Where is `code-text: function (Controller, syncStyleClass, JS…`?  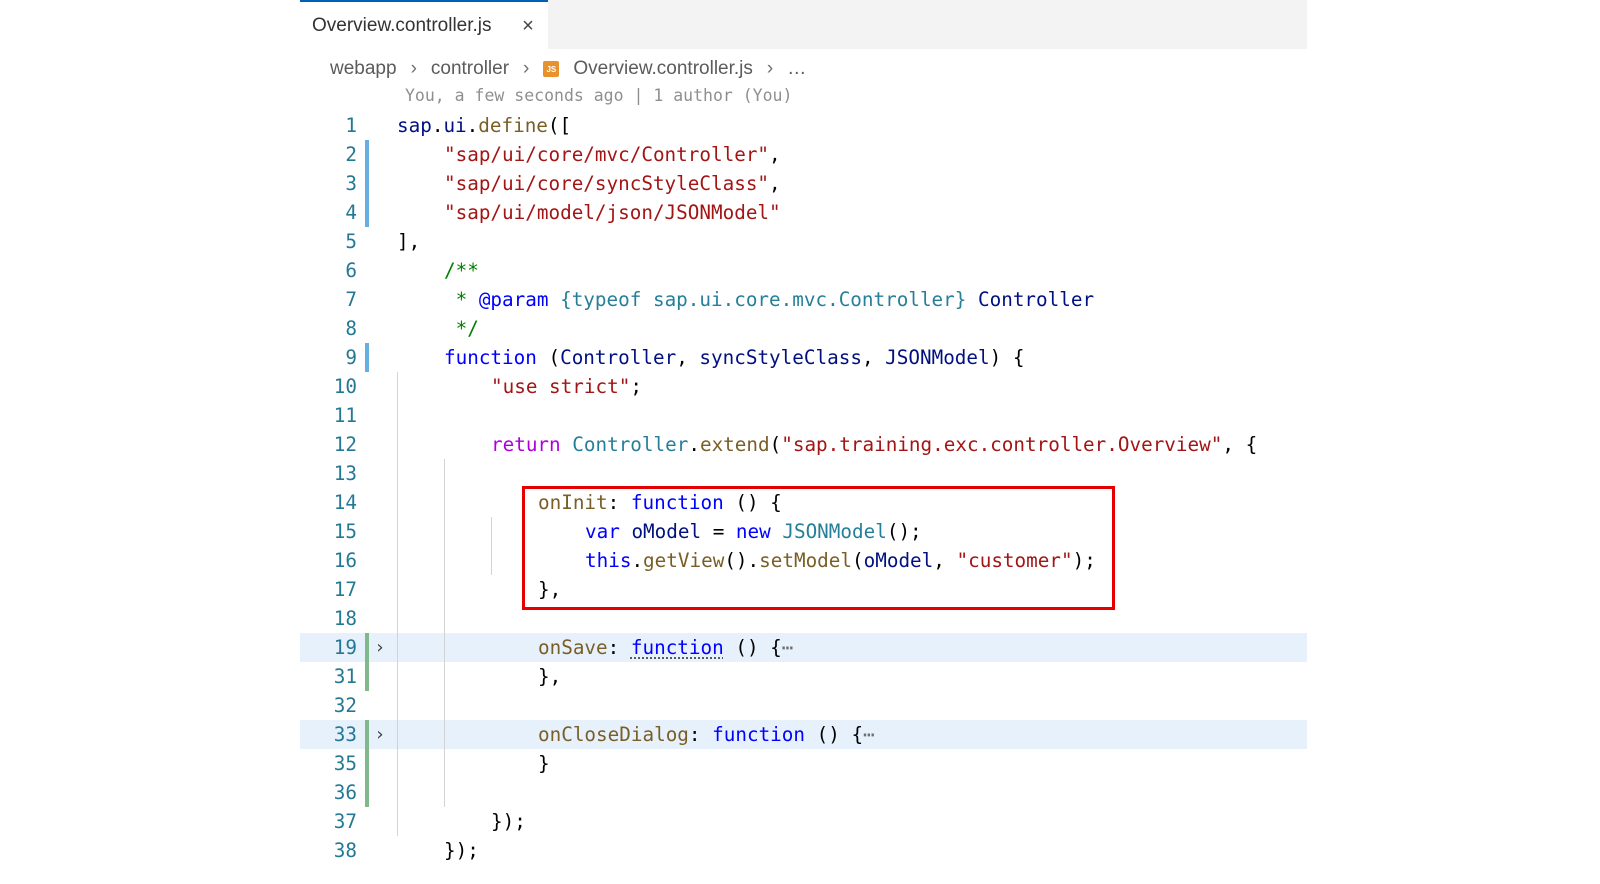 code-text: function (Controller, syncStyleClass, JS… is located at coordinates (734, 357).